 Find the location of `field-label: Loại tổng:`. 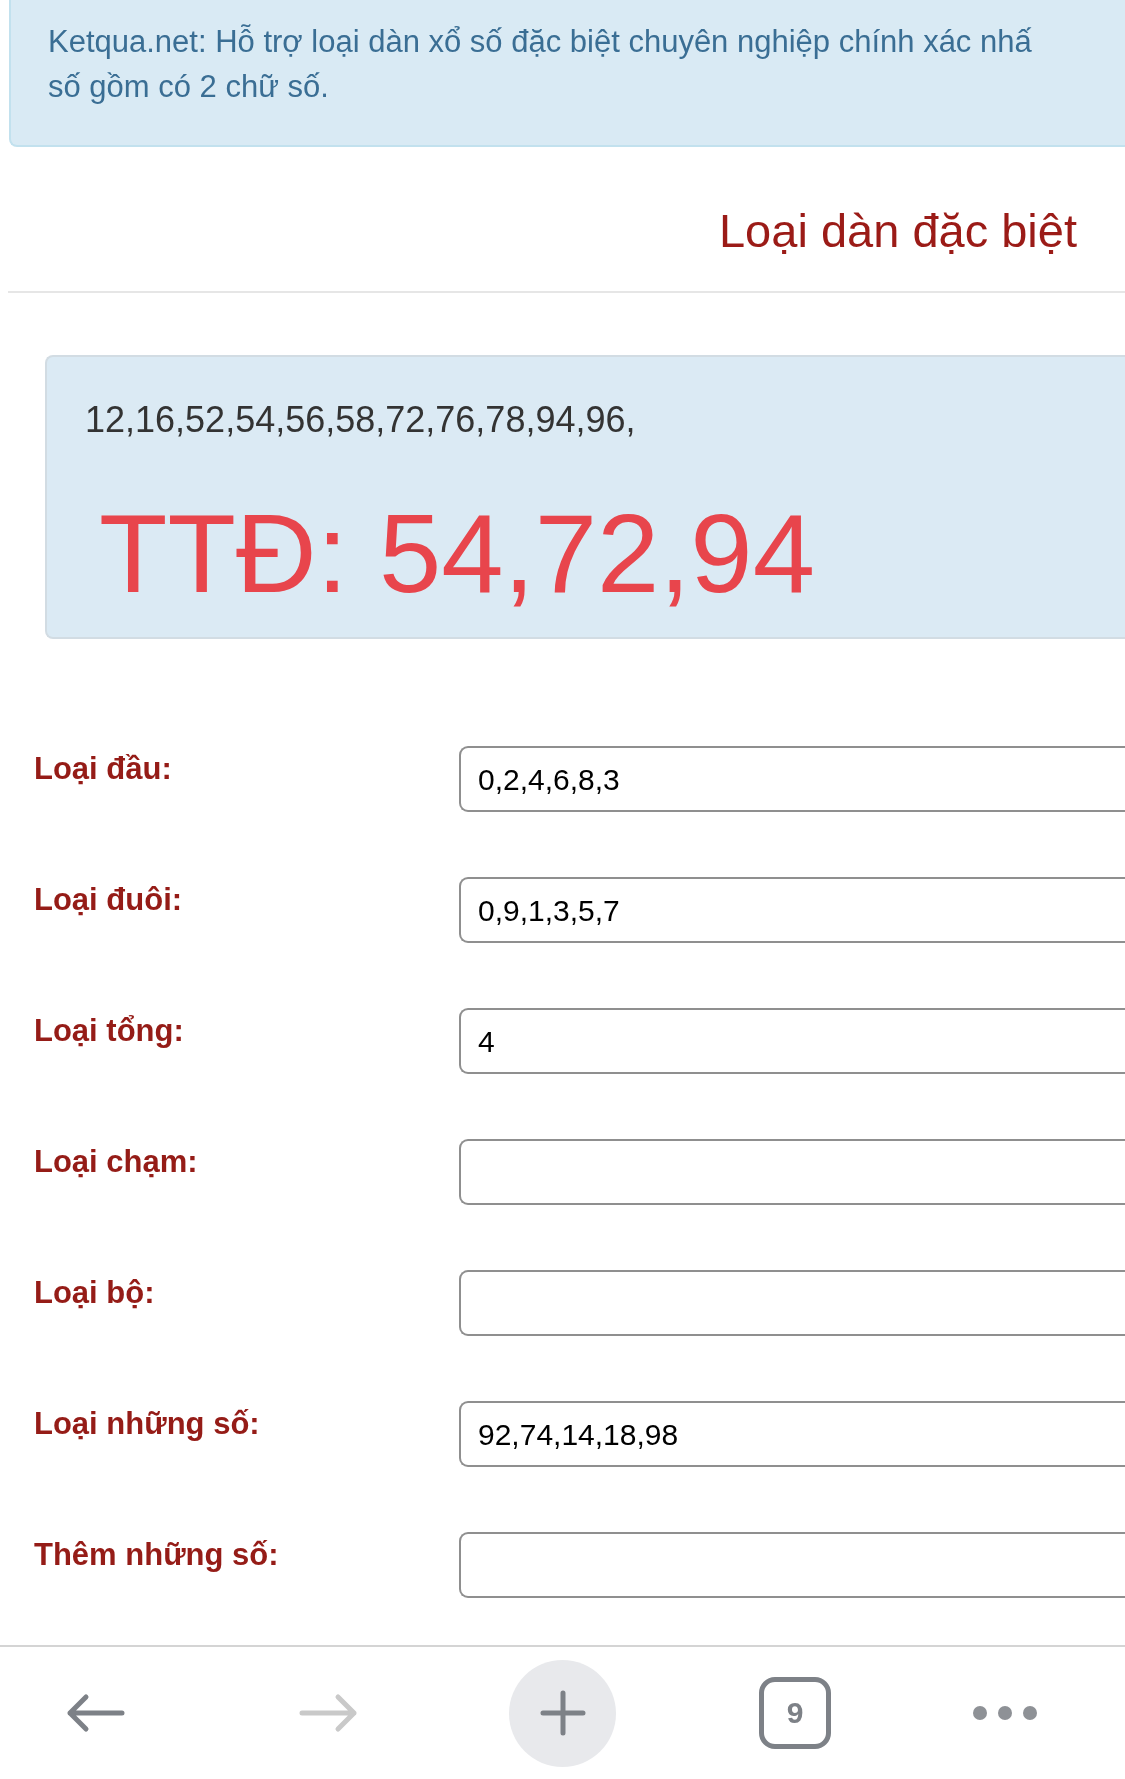

field-label: Loại tổng: is located at coordinates (109, 1030).